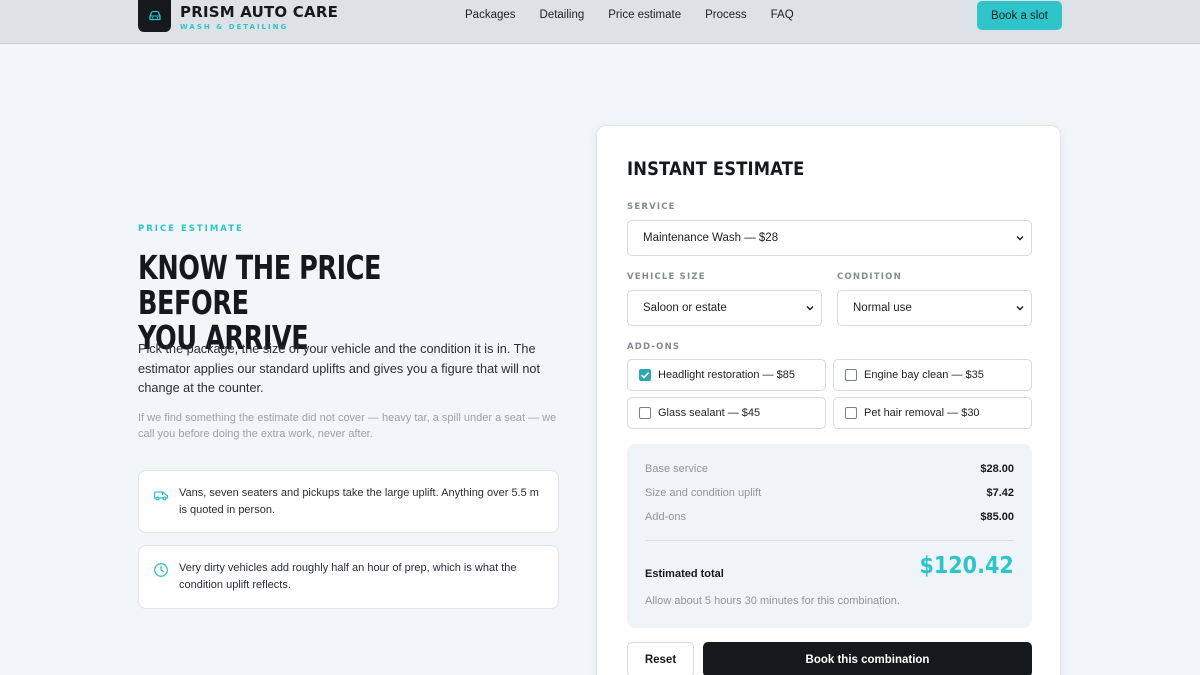 The height and width of the screenshot is (675, 1200). What do you see at coordinates (490, 15) in the screenshot?
I see `nav-link-packages: Packages` at bounding box center [490, 15].